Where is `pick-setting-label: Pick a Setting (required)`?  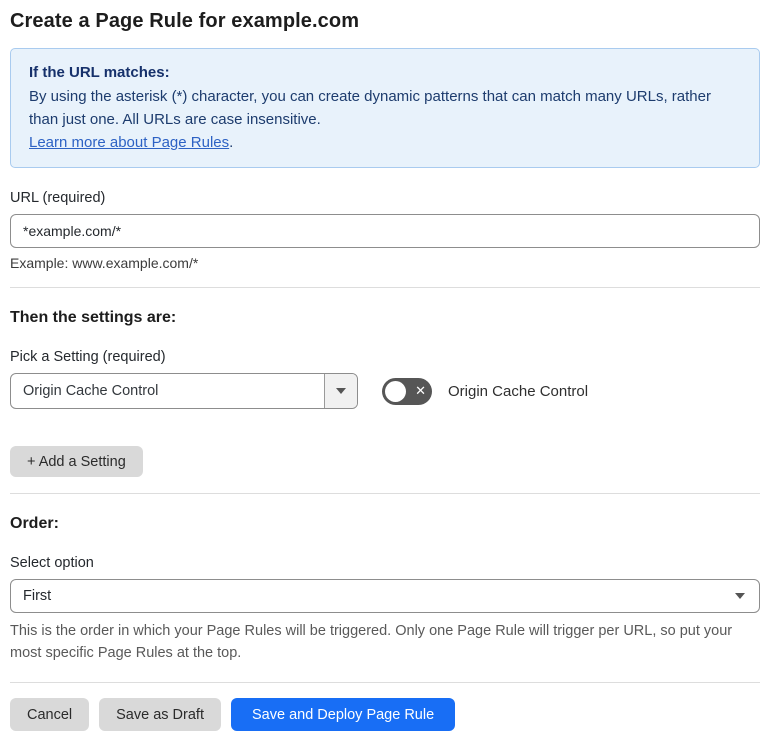
pick-setting-label: Pick a Setting (required) is located at coordinates (88, 357).